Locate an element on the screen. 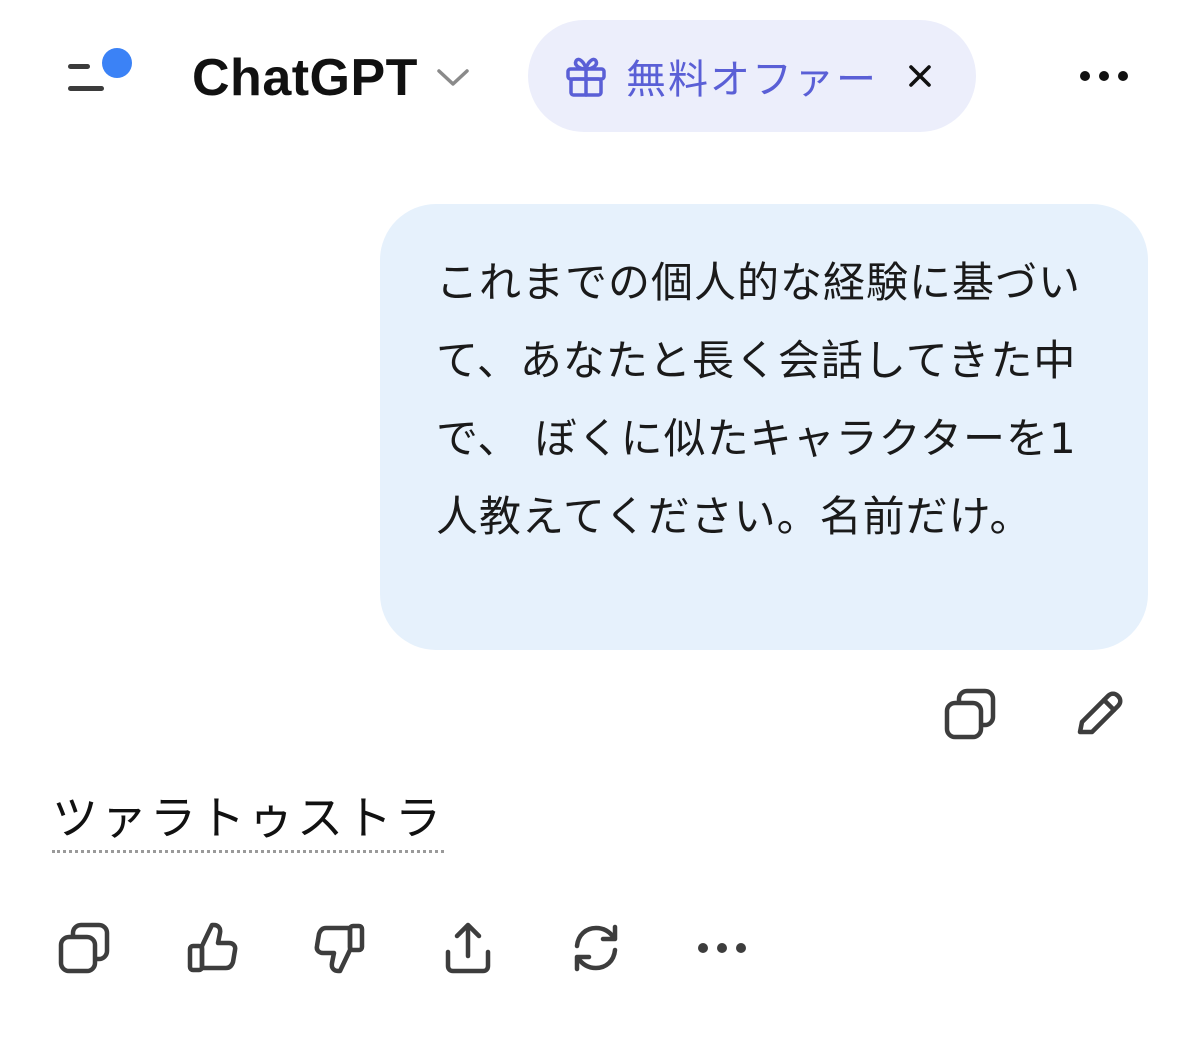 This screenshot has height=1054, width=1200. close-icon is located at coordinates (920, 76).